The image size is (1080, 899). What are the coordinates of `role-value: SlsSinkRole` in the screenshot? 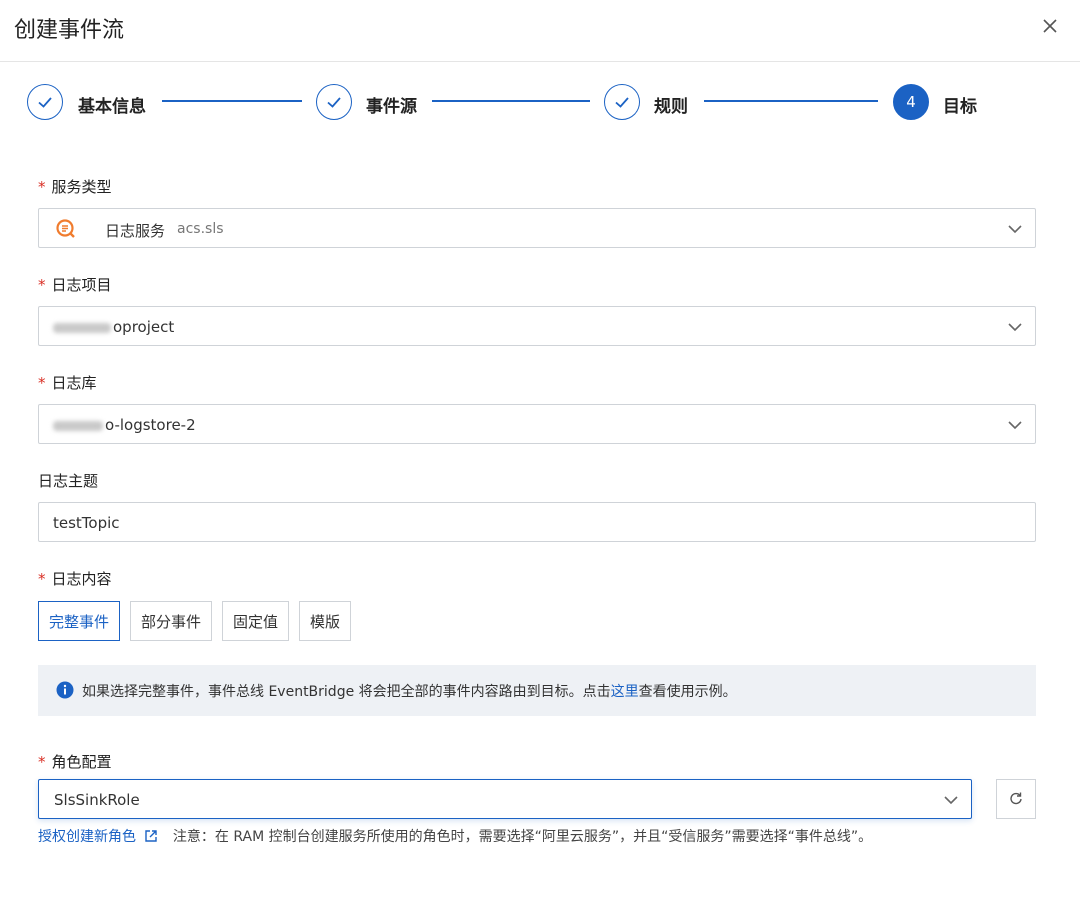 It's located at (97, 800).